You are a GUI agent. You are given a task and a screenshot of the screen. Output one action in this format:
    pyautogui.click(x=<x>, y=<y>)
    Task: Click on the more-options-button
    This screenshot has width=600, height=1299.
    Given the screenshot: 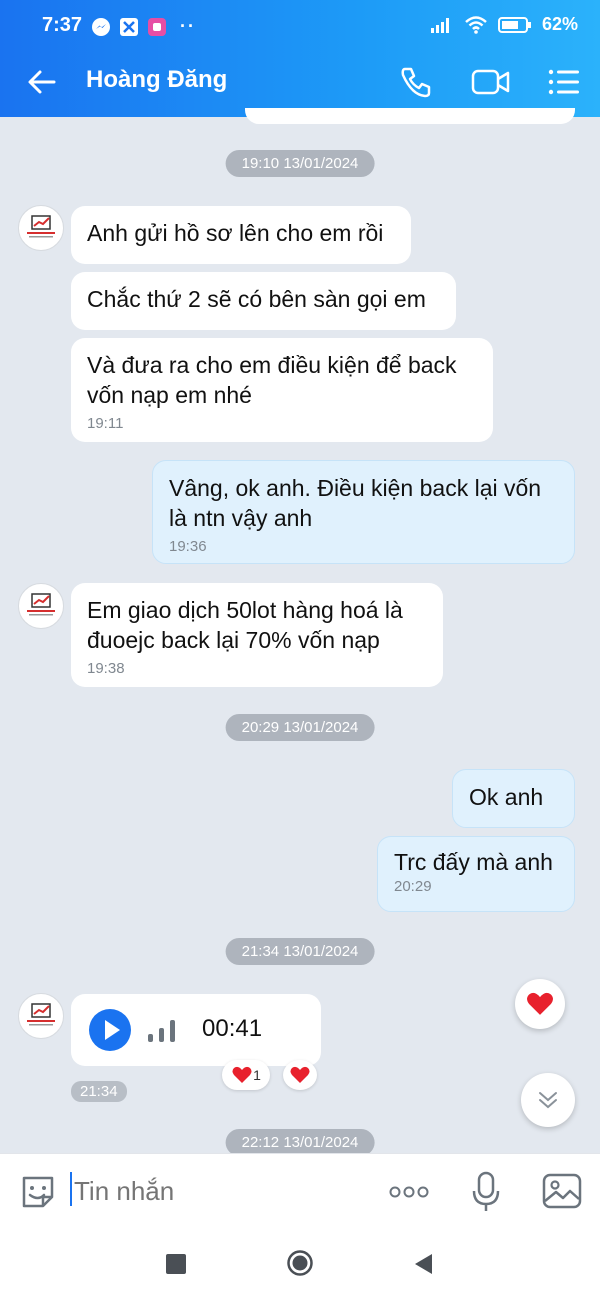 What is the action you would take?
    pyautogui.click(x=409, y=1192)
    